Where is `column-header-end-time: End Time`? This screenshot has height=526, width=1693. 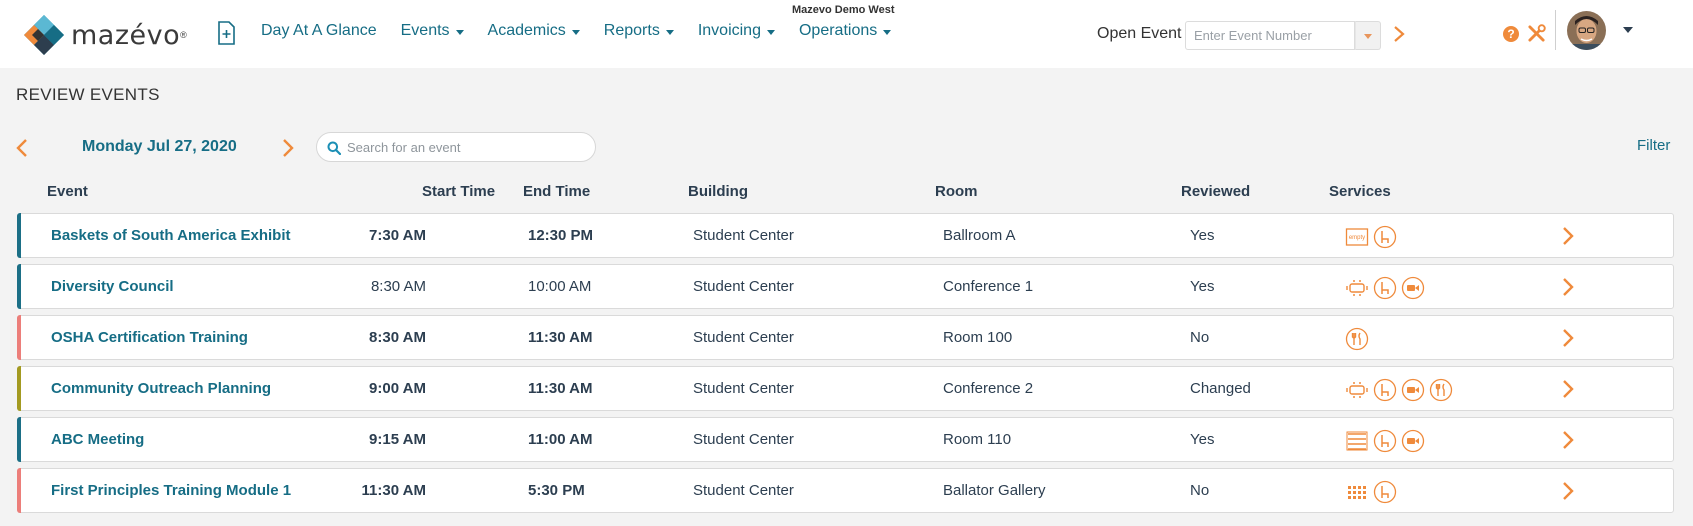
column-header-end-time: End Time is located at coordinates (556, 191).